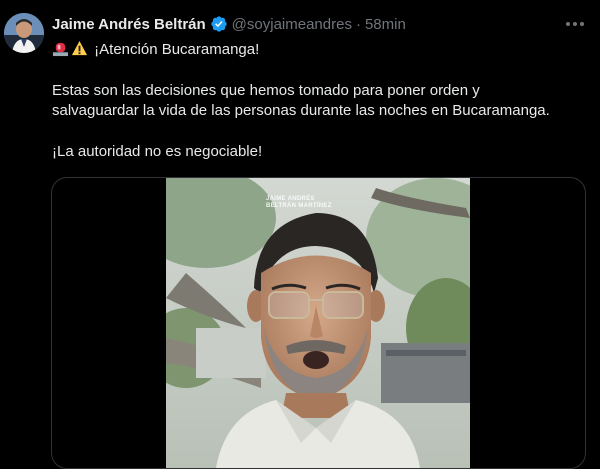 This screenshot has height=469, width=600. I want to click on author-name: Jaime Andrés Beltrán, so click(129, 24).